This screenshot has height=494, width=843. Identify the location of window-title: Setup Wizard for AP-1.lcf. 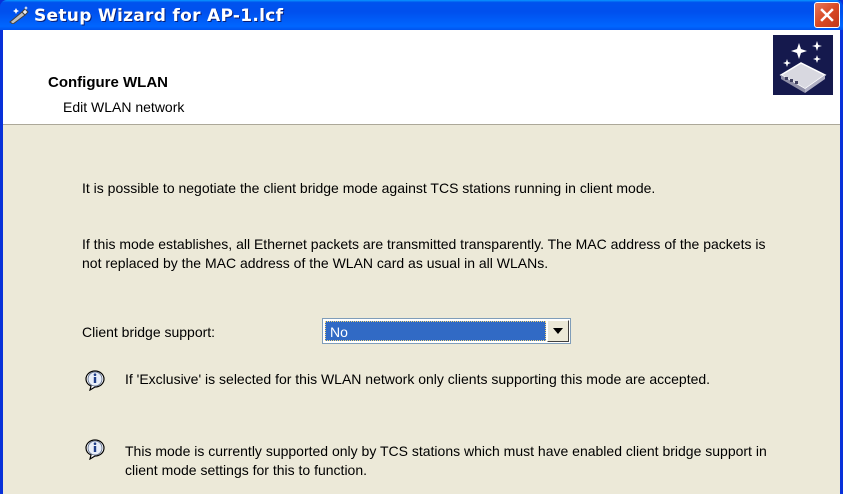
(159, 16).